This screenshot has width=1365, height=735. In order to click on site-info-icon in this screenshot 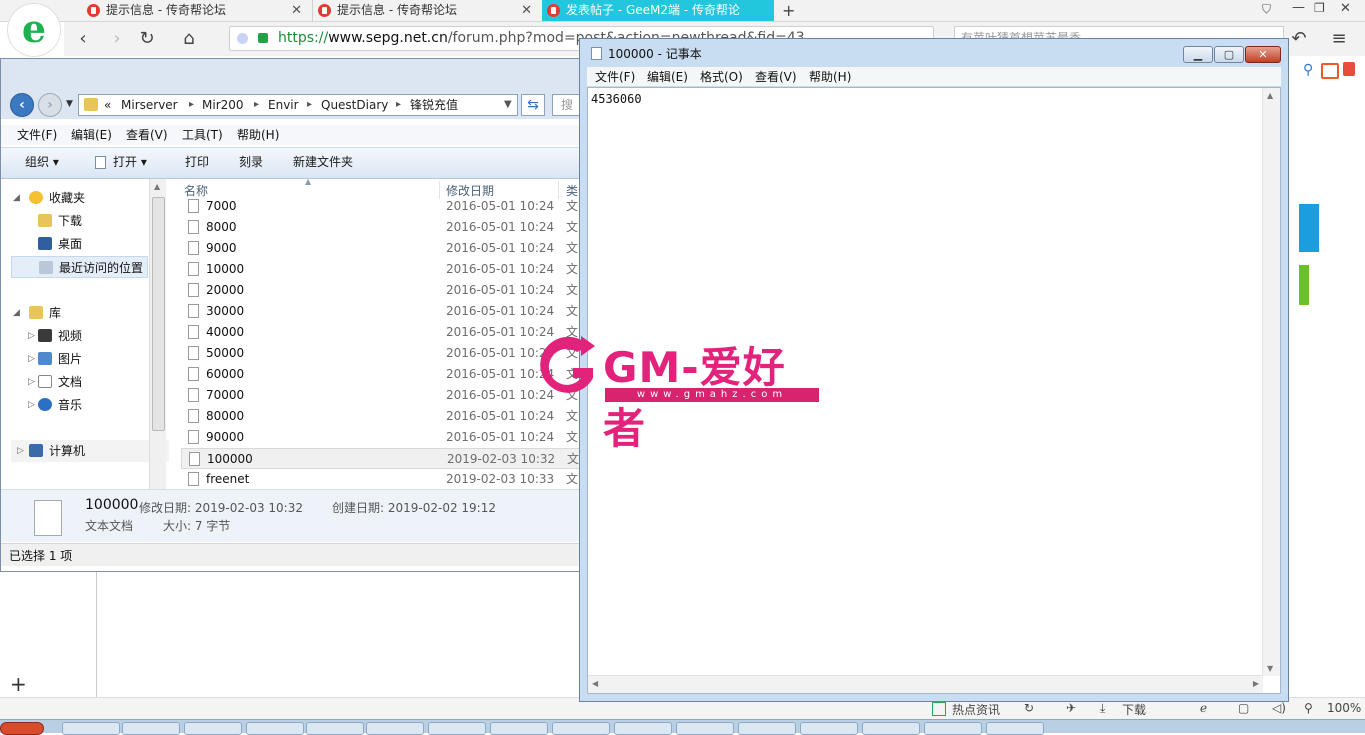, I will do `click(242, 38)`.